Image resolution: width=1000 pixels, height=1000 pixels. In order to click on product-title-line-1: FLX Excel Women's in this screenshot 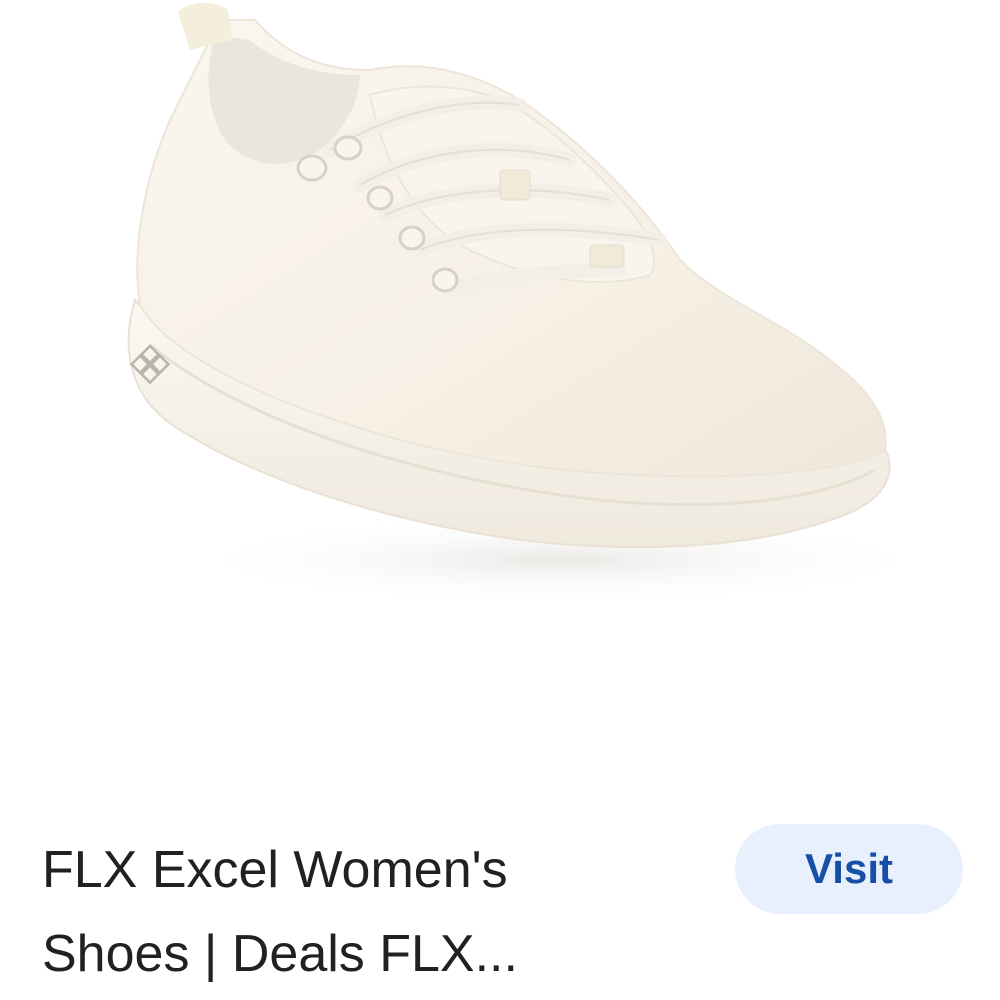, I will do `click(275, 870)`.